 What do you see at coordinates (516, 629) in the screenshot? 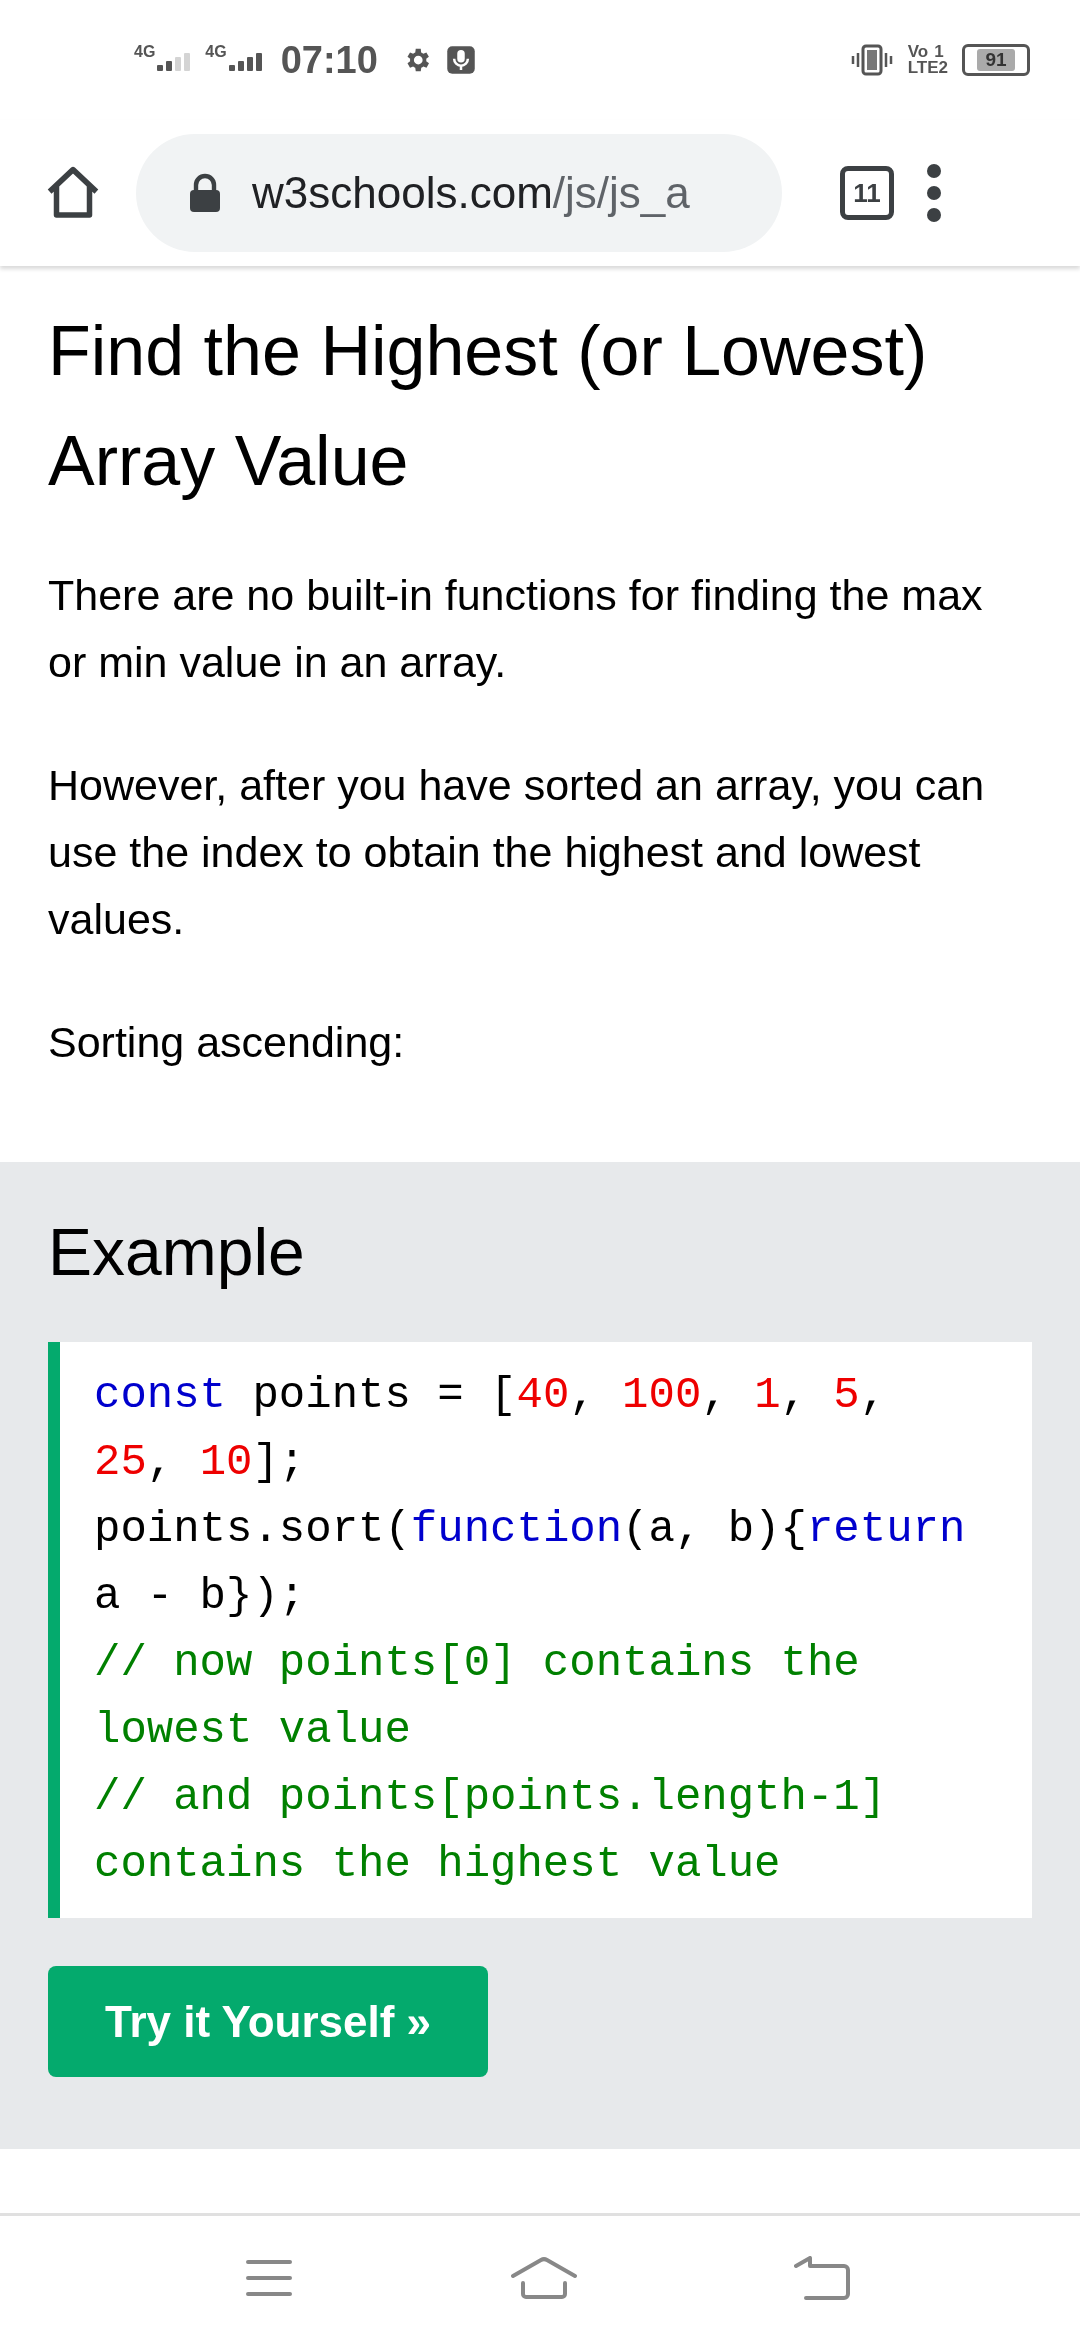
I see `paragraph: There are no built-in functions for finding the max or min value in an array.` at bounding box center [516, 629].